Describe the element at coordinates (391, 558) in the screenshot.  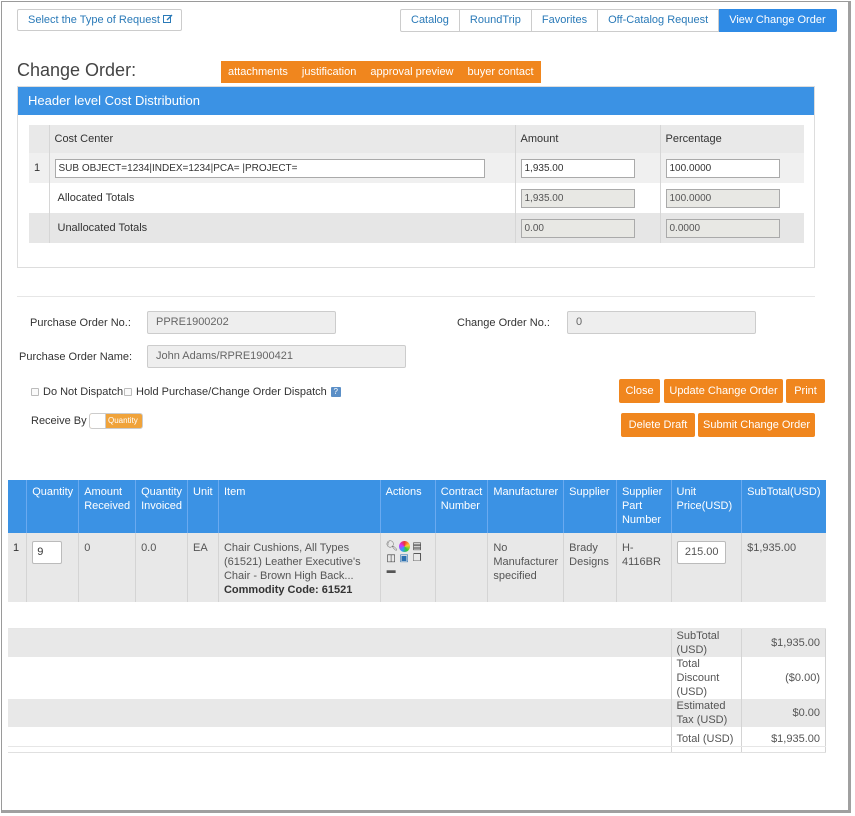
I see `delete-icon: ◫` at that location.